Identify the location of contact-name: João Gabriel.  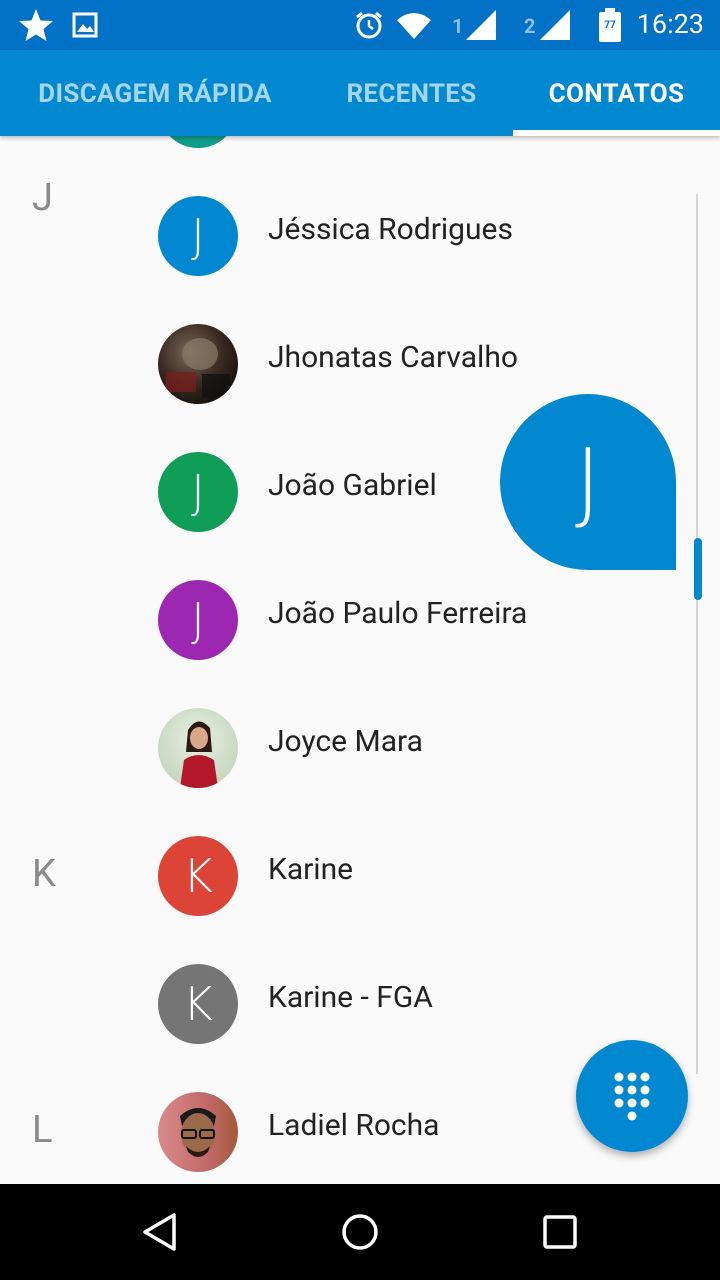
(352, 485).